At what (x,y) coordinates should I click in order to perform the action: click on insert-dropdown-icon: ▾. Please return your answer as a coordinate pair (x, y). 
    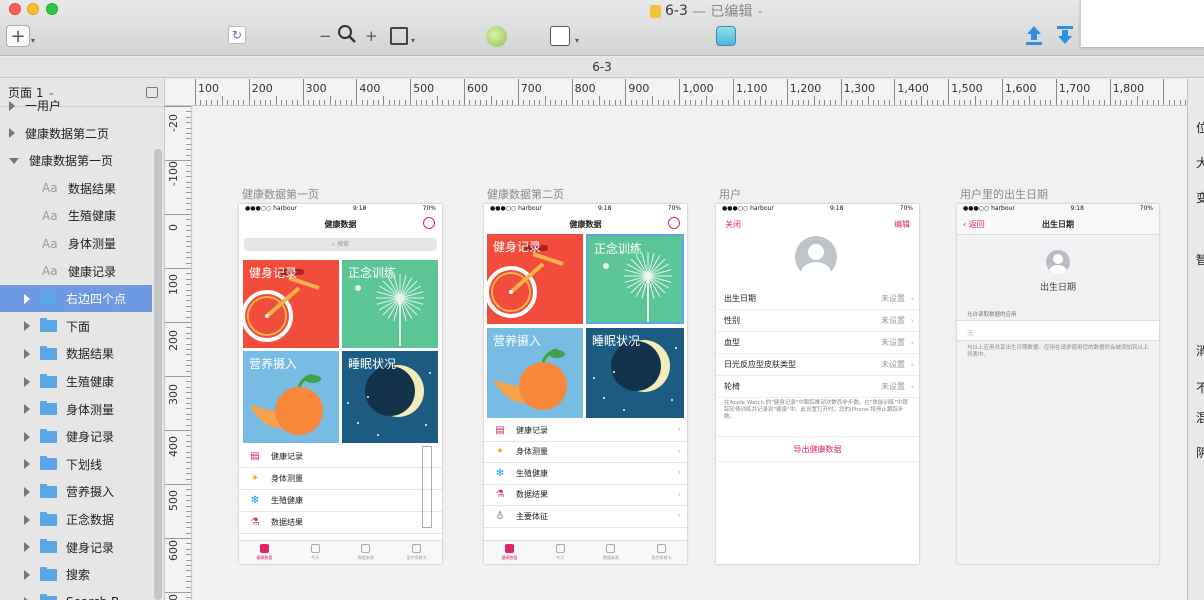
    Looking at the image, I should click on (33, 40).